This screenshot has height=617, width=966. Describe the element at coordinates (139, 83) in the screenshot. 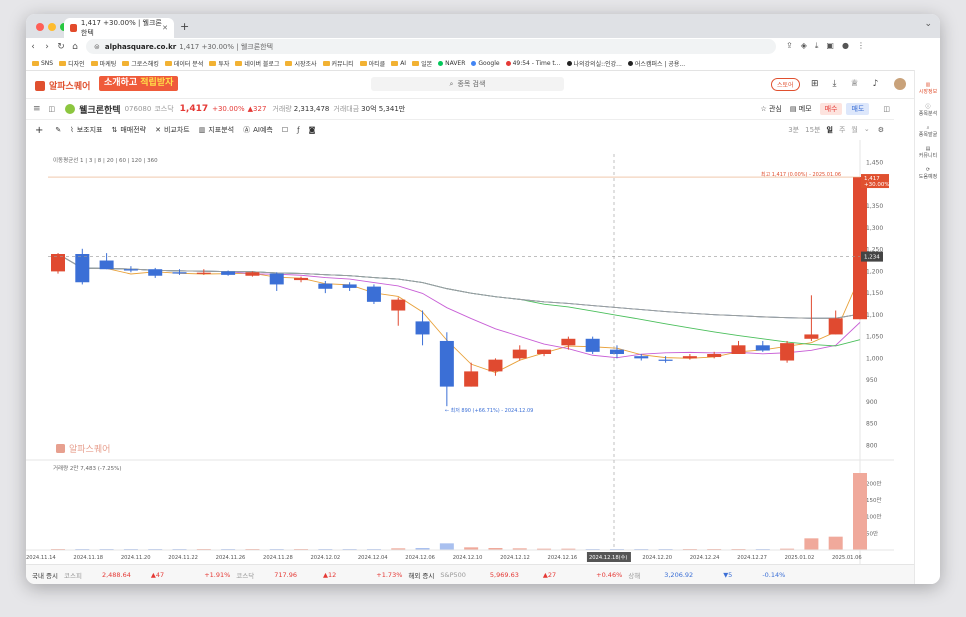

I see `promo-banner: 소개하고 적립받자` at that location.